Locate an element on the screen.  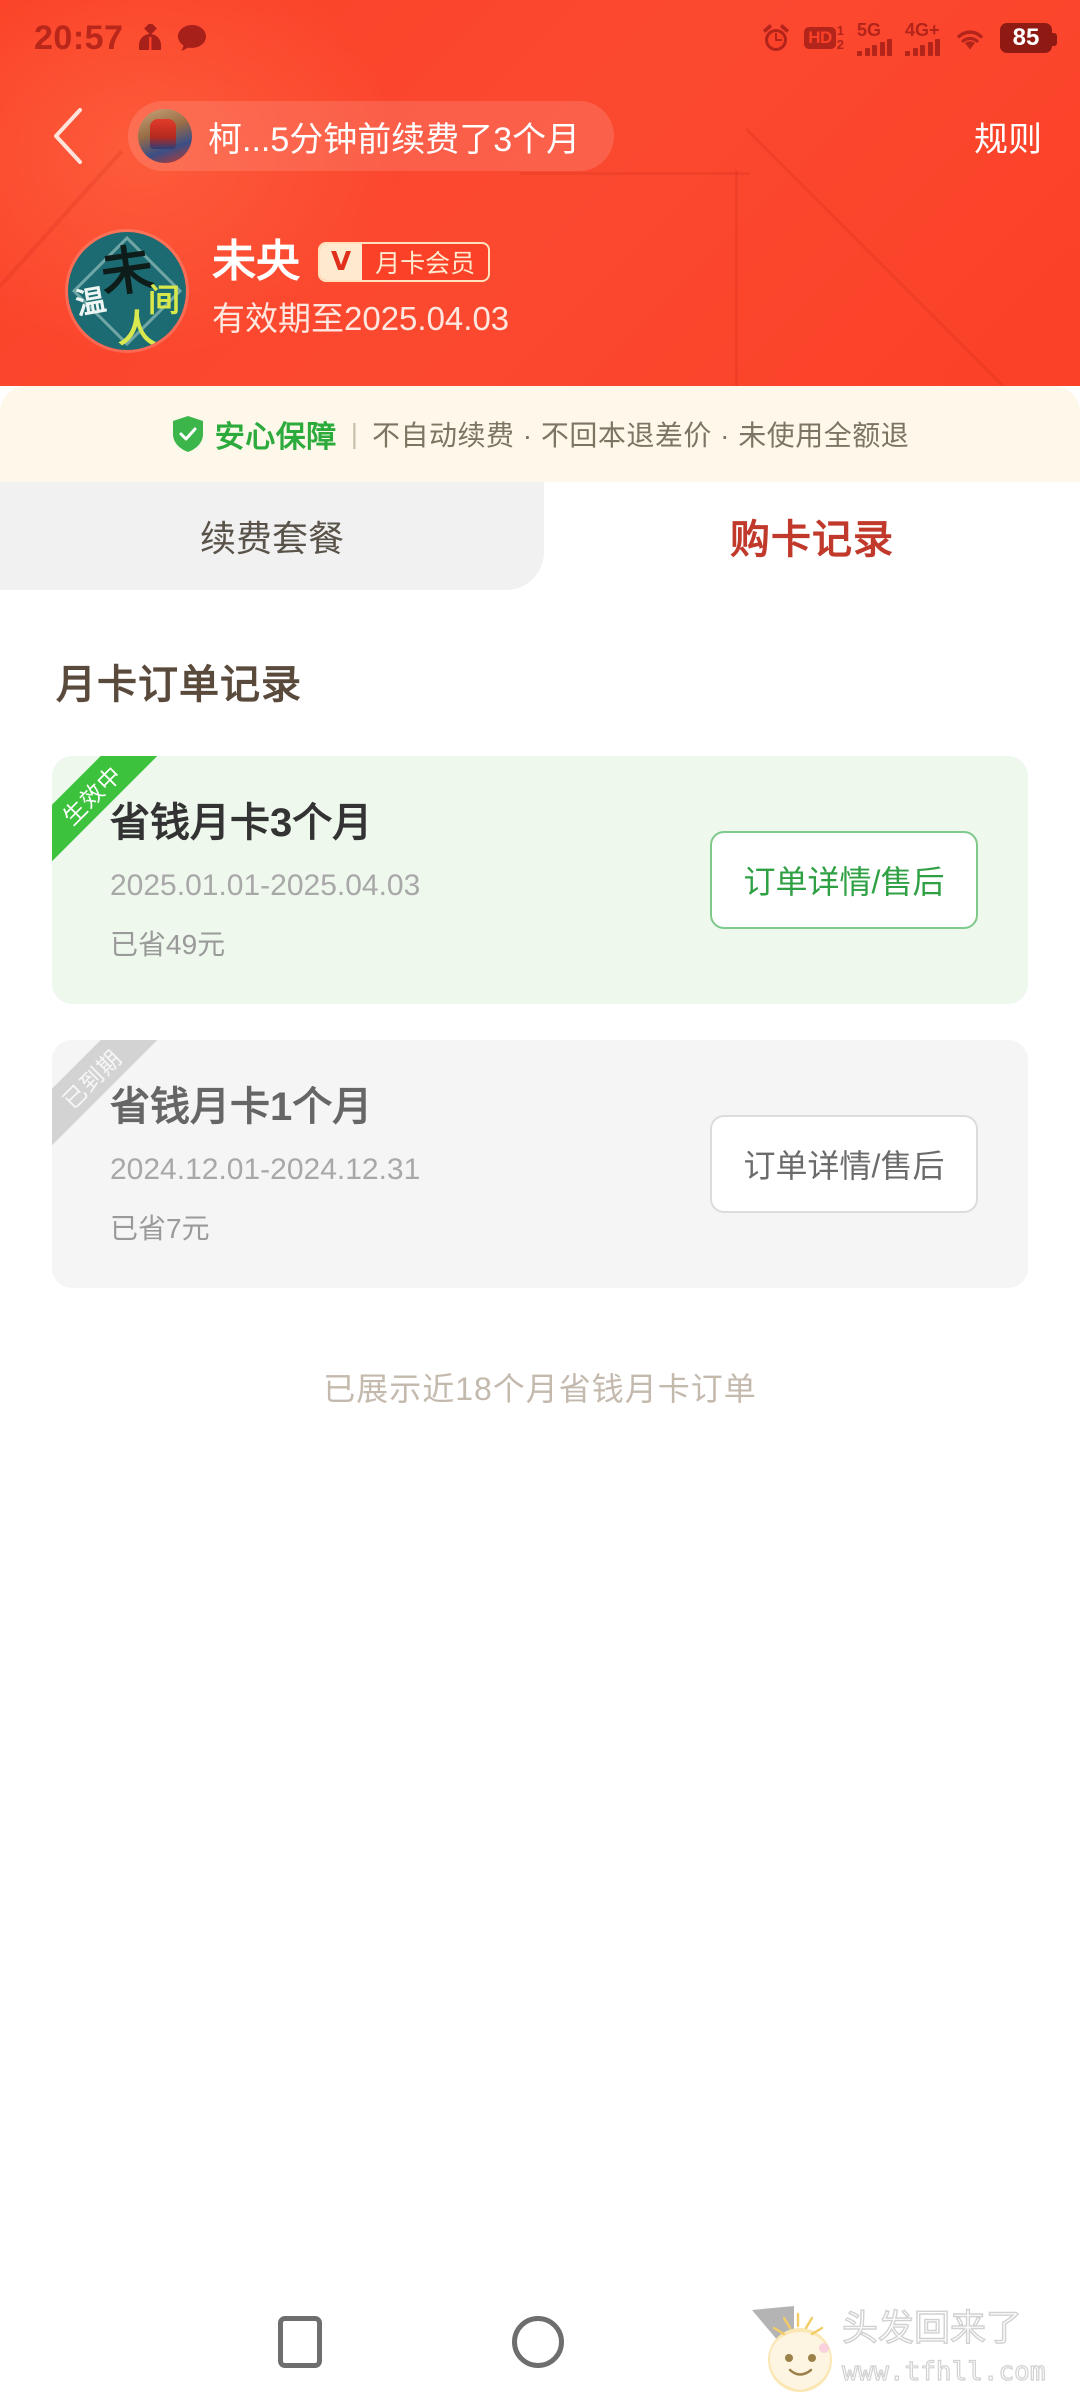
signal-4g-plus-icon: 4G+ is located at coordinates (922, 38).